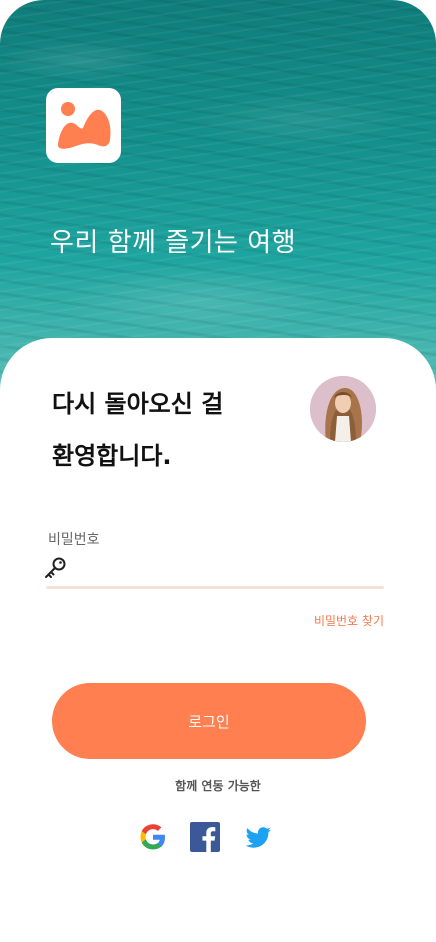 Image resolution: width=436 pixels, height=942 pixels. I want to click on app-logo, so click(83, 125).